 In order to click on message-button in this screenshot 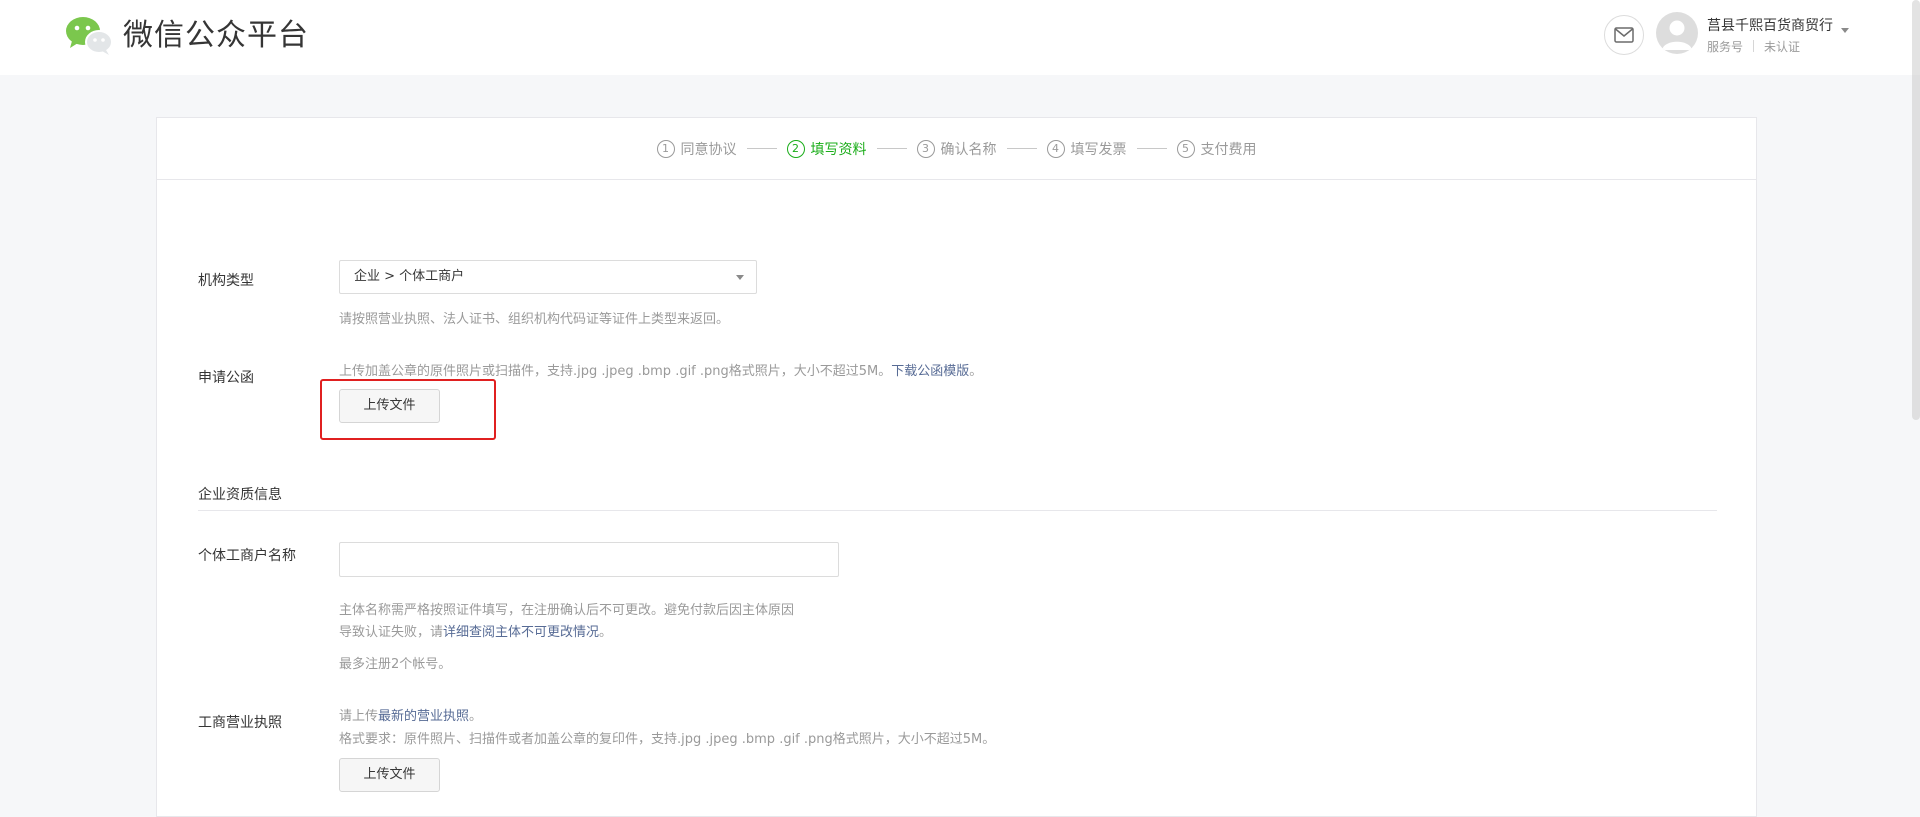, I will do `click(1624, 35)`.